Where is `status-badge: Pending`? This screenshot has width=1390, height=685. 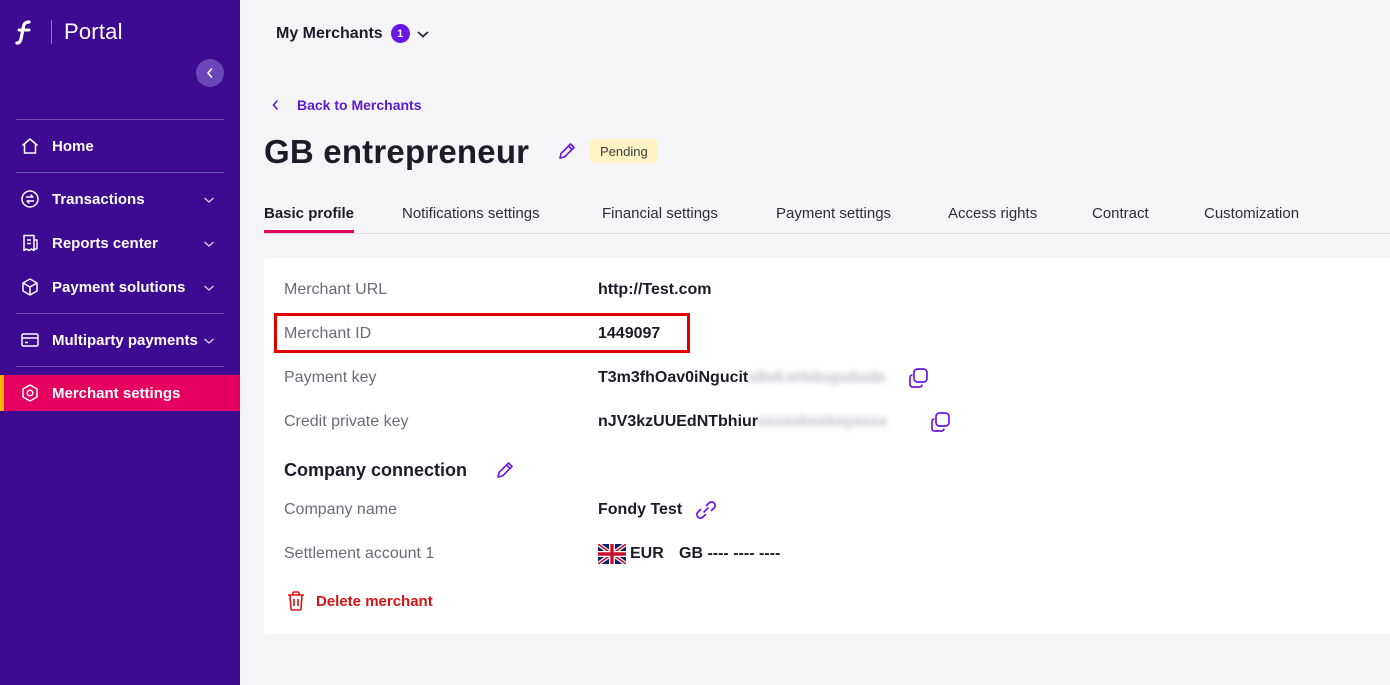 status-badge: Pending is located at coordinates (624, 151).